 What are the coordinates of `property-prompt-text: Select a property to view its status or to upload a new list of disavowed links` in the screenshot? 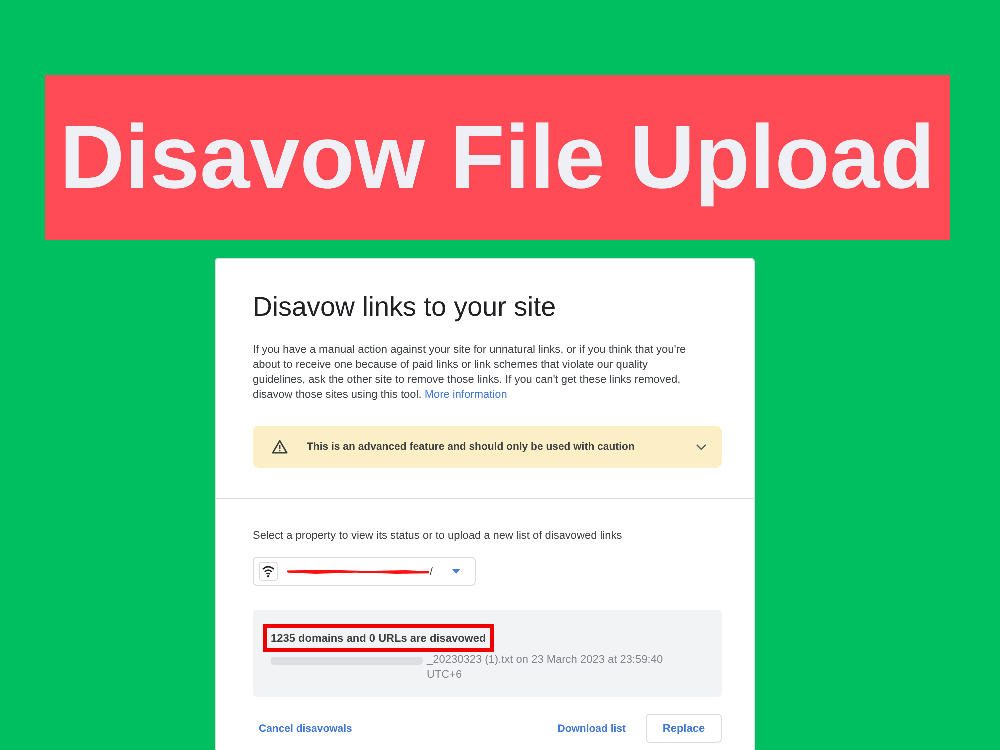 It's located at (438, 536).